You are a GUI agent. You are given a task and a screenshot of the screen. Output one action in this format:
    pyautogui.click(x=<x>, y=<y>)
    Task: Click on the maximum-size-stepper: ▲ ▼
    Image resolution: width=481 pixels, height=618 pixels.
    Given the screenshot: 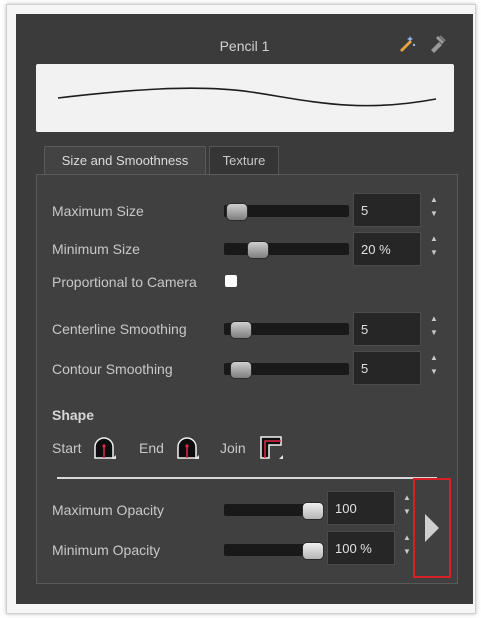 What is the action you would take?
    pyautogui.click(x=434, y=210)
    